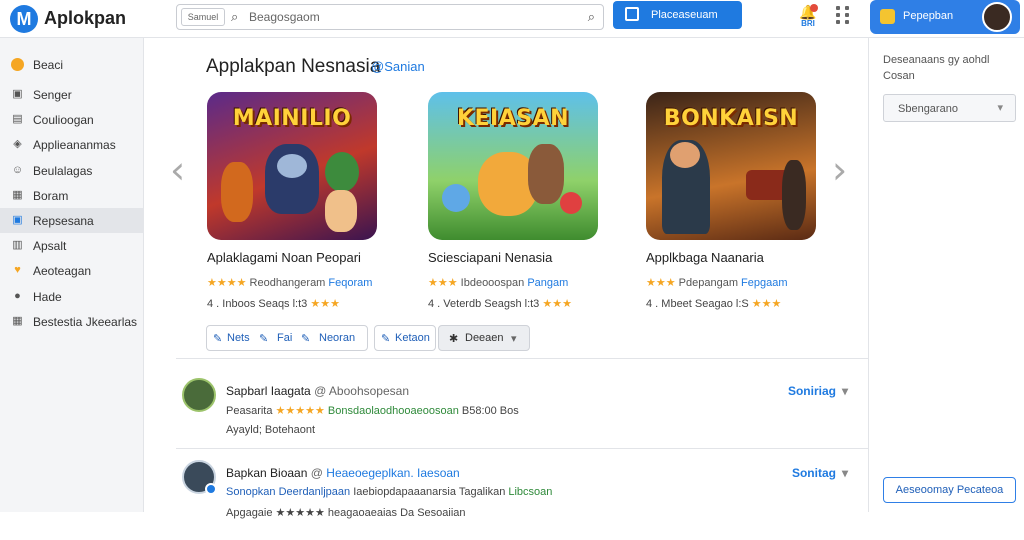  I want to click on app-name: Applkbaga Naanaria, so click(705, 257).